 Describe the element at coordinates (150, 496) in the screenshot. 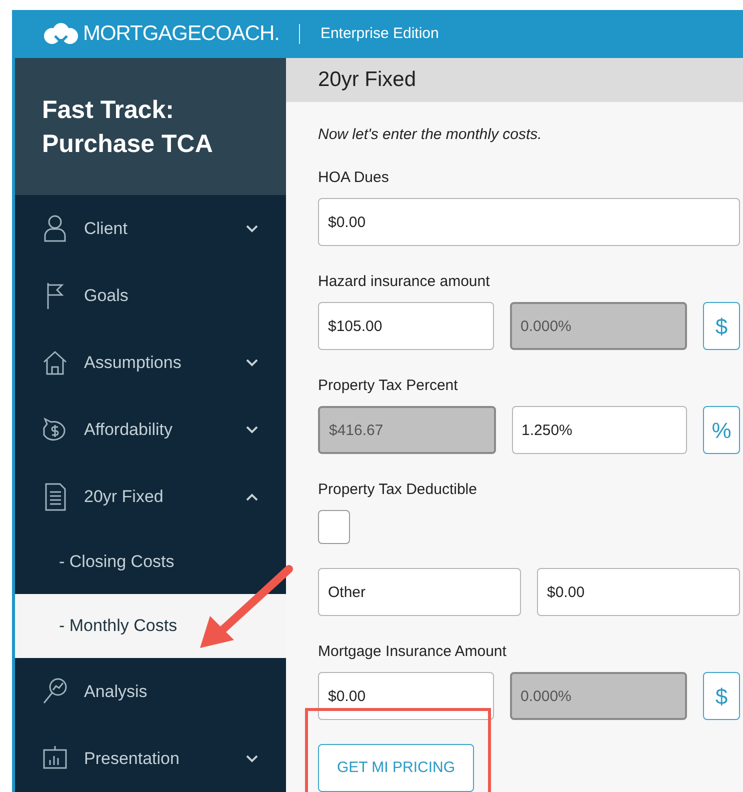

I see `sidebar-item: 20yr Fixed` at that location.